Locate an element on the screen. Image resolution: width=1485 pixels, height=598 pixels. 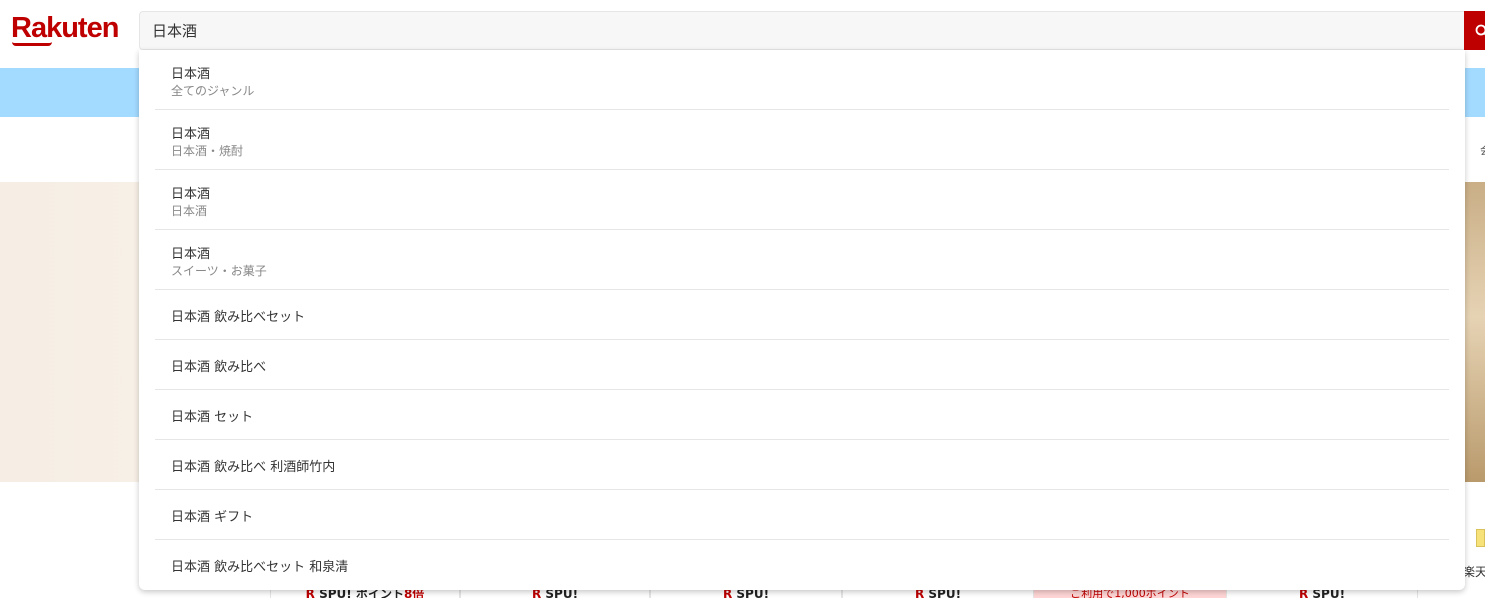
suggestion-item: 日本酒 飲み比べセット is located at coordinates (802, 315).